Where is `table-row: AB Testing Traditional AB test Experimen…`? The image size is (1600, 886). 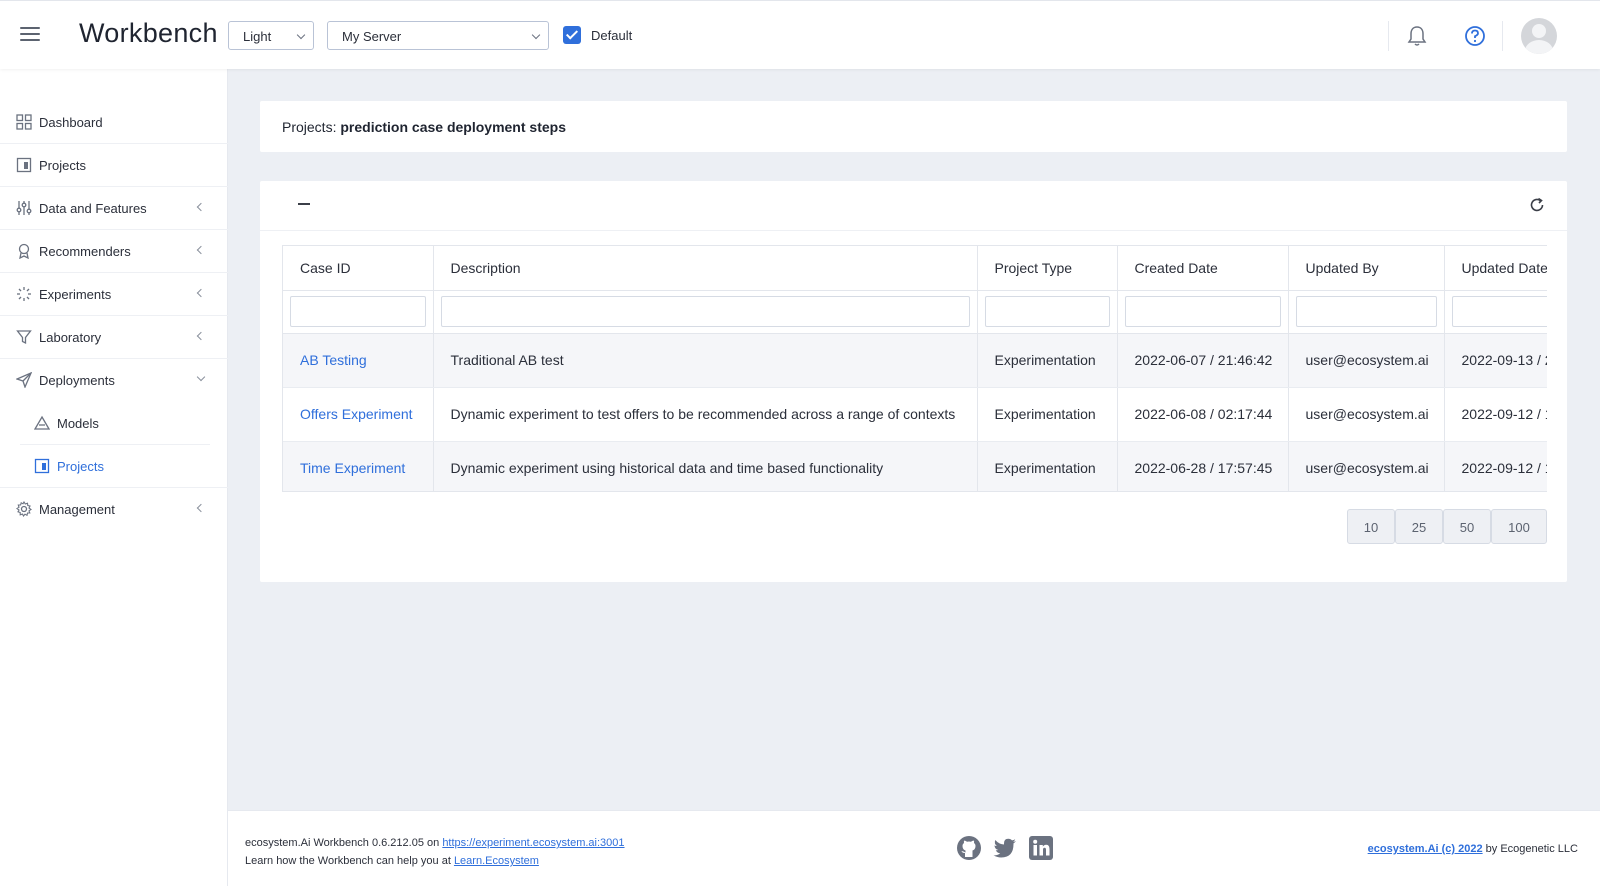
table-row: AB Testing Traditional AB test Experimen… is located at coordinates (915, 360).